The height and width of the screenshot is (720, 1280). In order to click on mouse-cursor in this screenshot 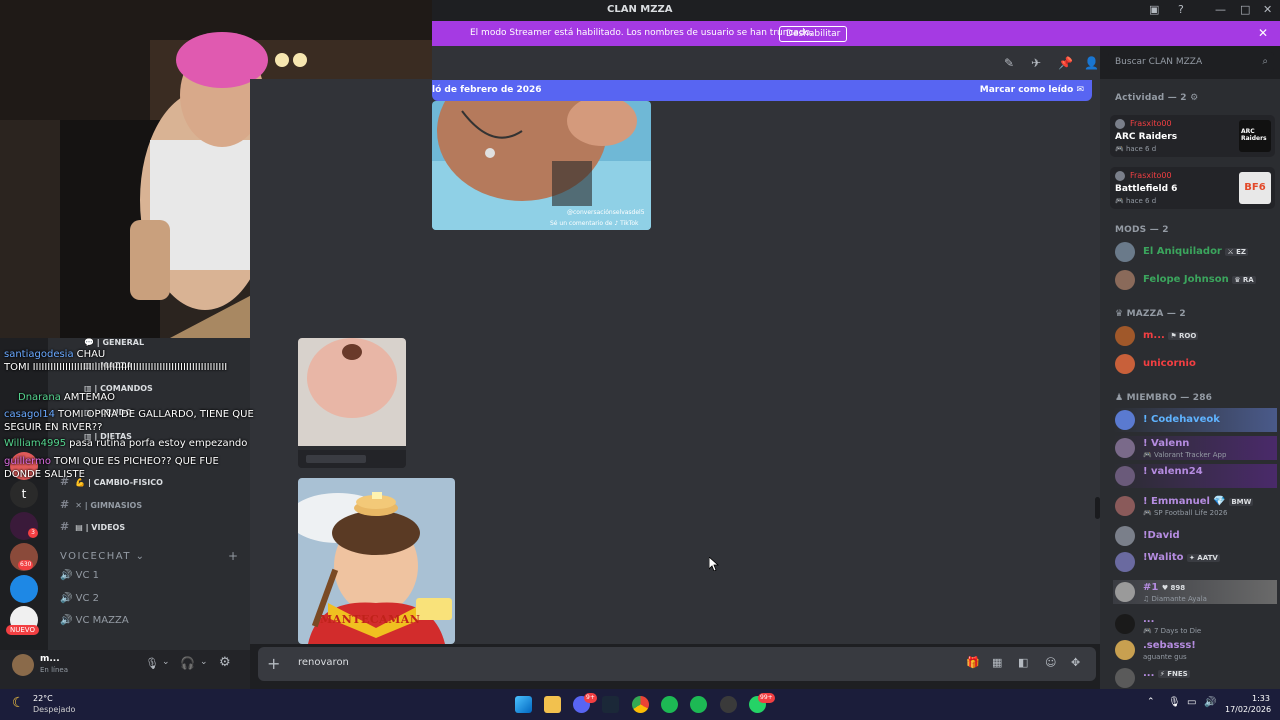, I will do `click(714, 564)`.